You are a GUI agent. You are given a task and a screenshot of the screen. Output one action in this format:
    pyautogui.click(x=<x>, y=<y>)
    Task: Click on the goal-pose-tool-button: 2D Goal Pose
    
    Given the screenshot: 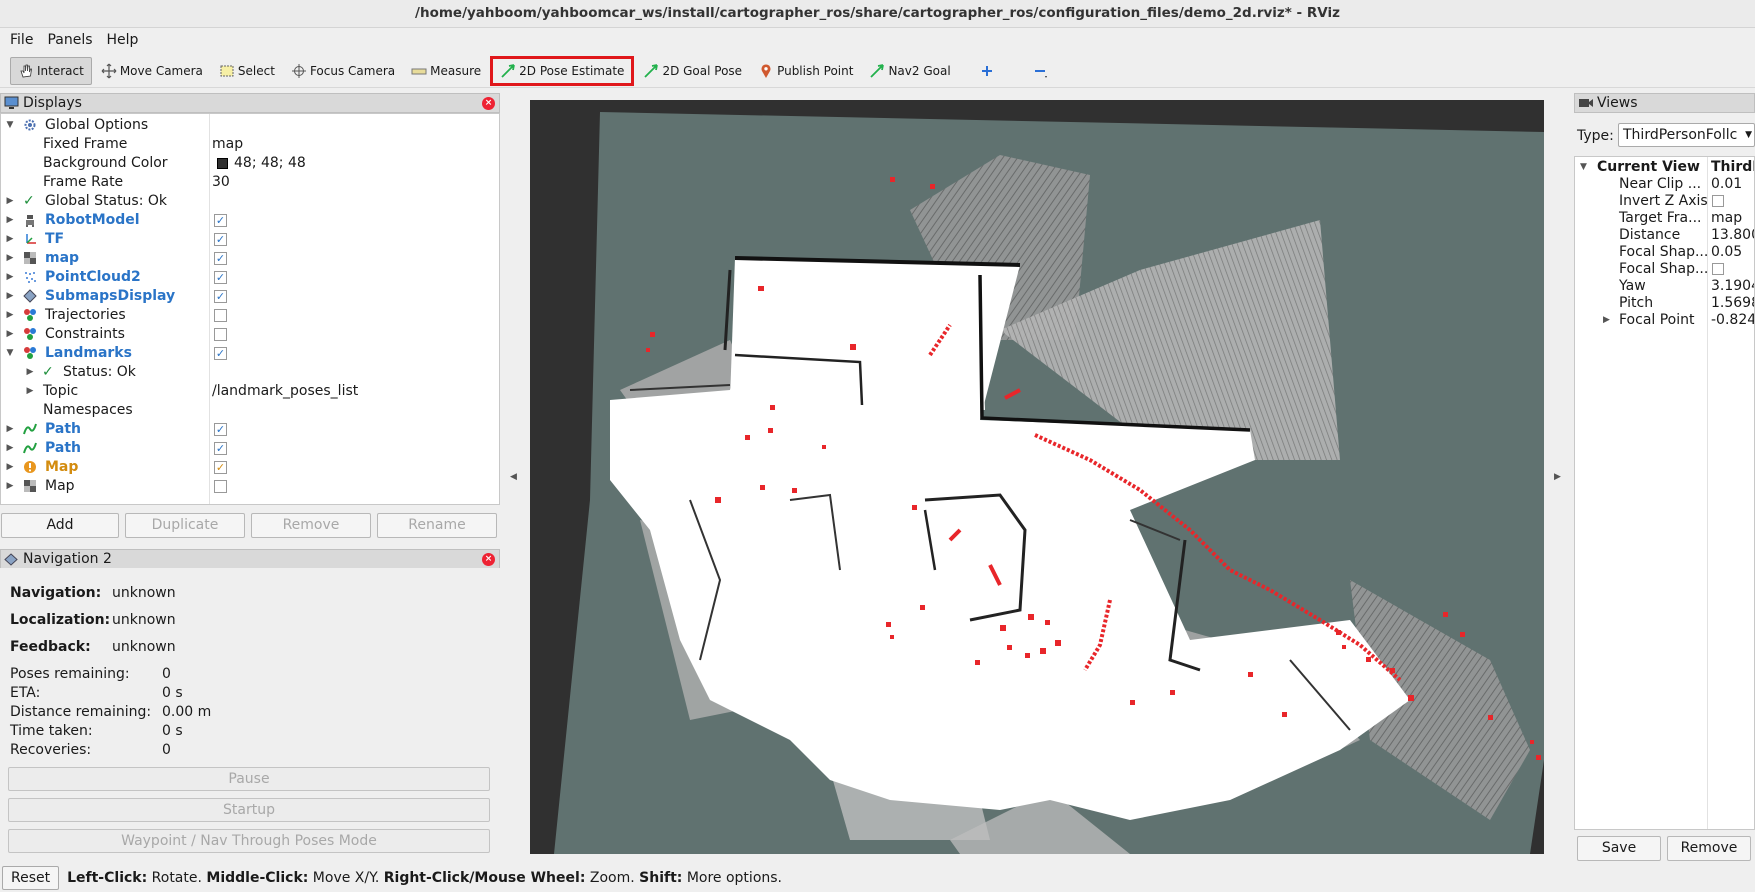 What is the action you would take?
    pyautogui.click(x=692, y=71)
    